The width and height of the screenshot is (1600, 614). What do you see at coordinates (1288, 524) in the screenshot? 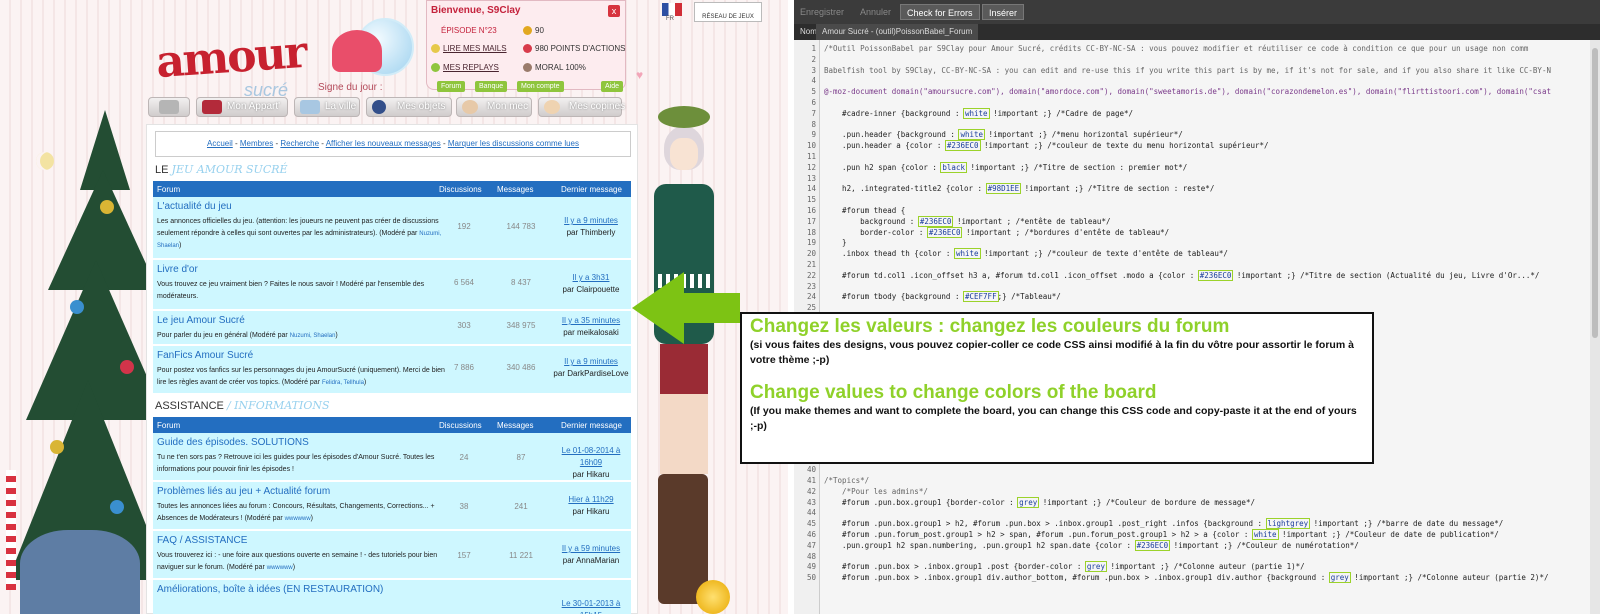
I see `css-value-token: lightgrey` at bounding box center [1288, 524].